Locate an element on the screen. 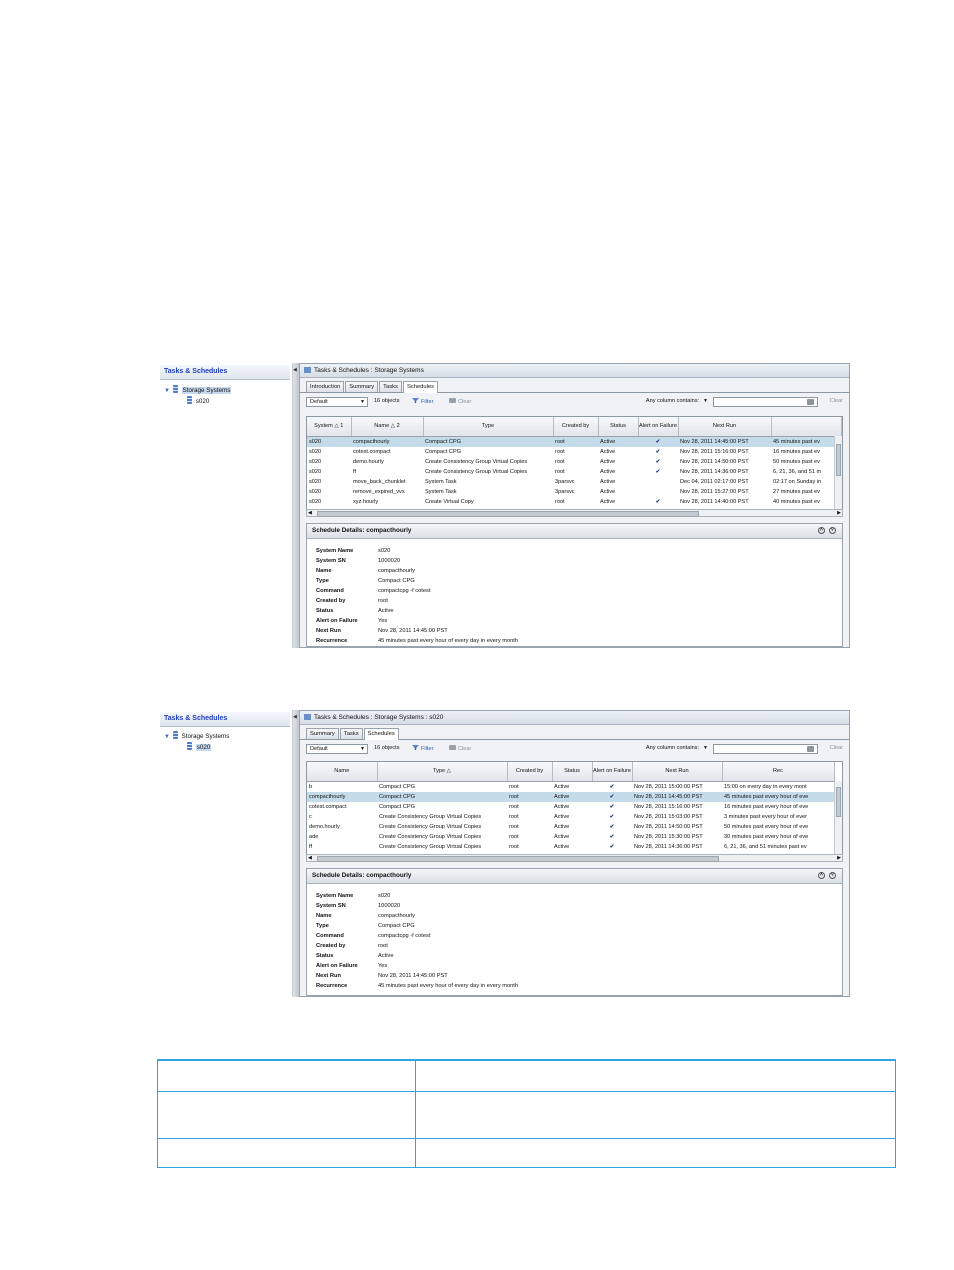 The width and height of the screenshot is (954, 1270). column-header-recurrence is located at coordinates (806, 427).